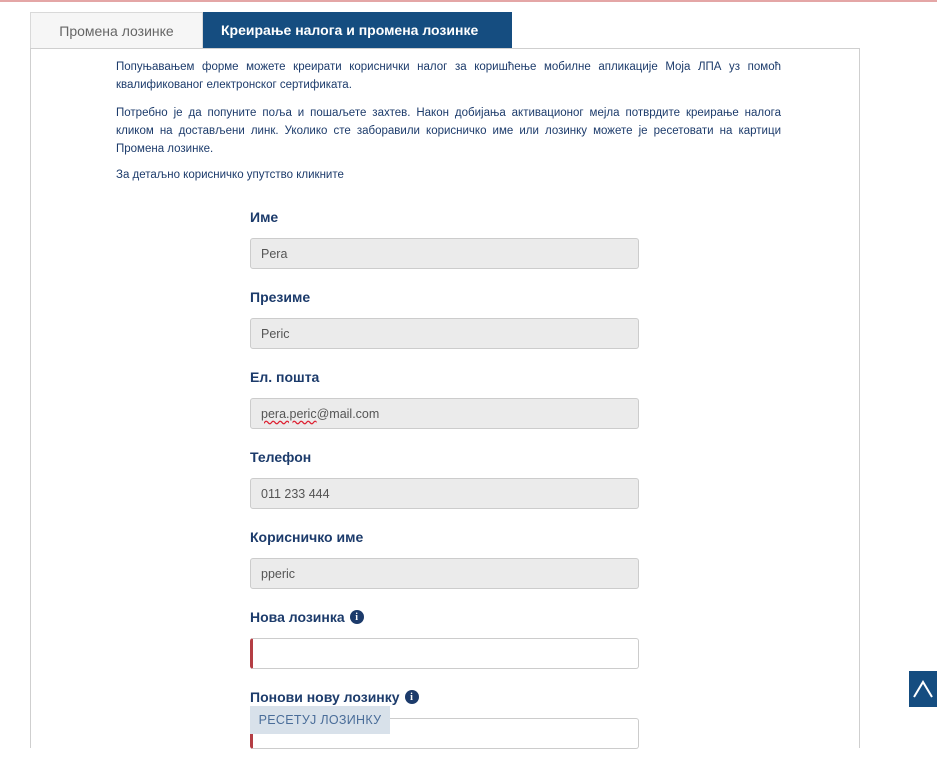 The image size is (937, 766). What do you see at coordinates (444, 493) in the screenshot?
I see `phone-field: 011 233 444` at bounding box center [444, 493].